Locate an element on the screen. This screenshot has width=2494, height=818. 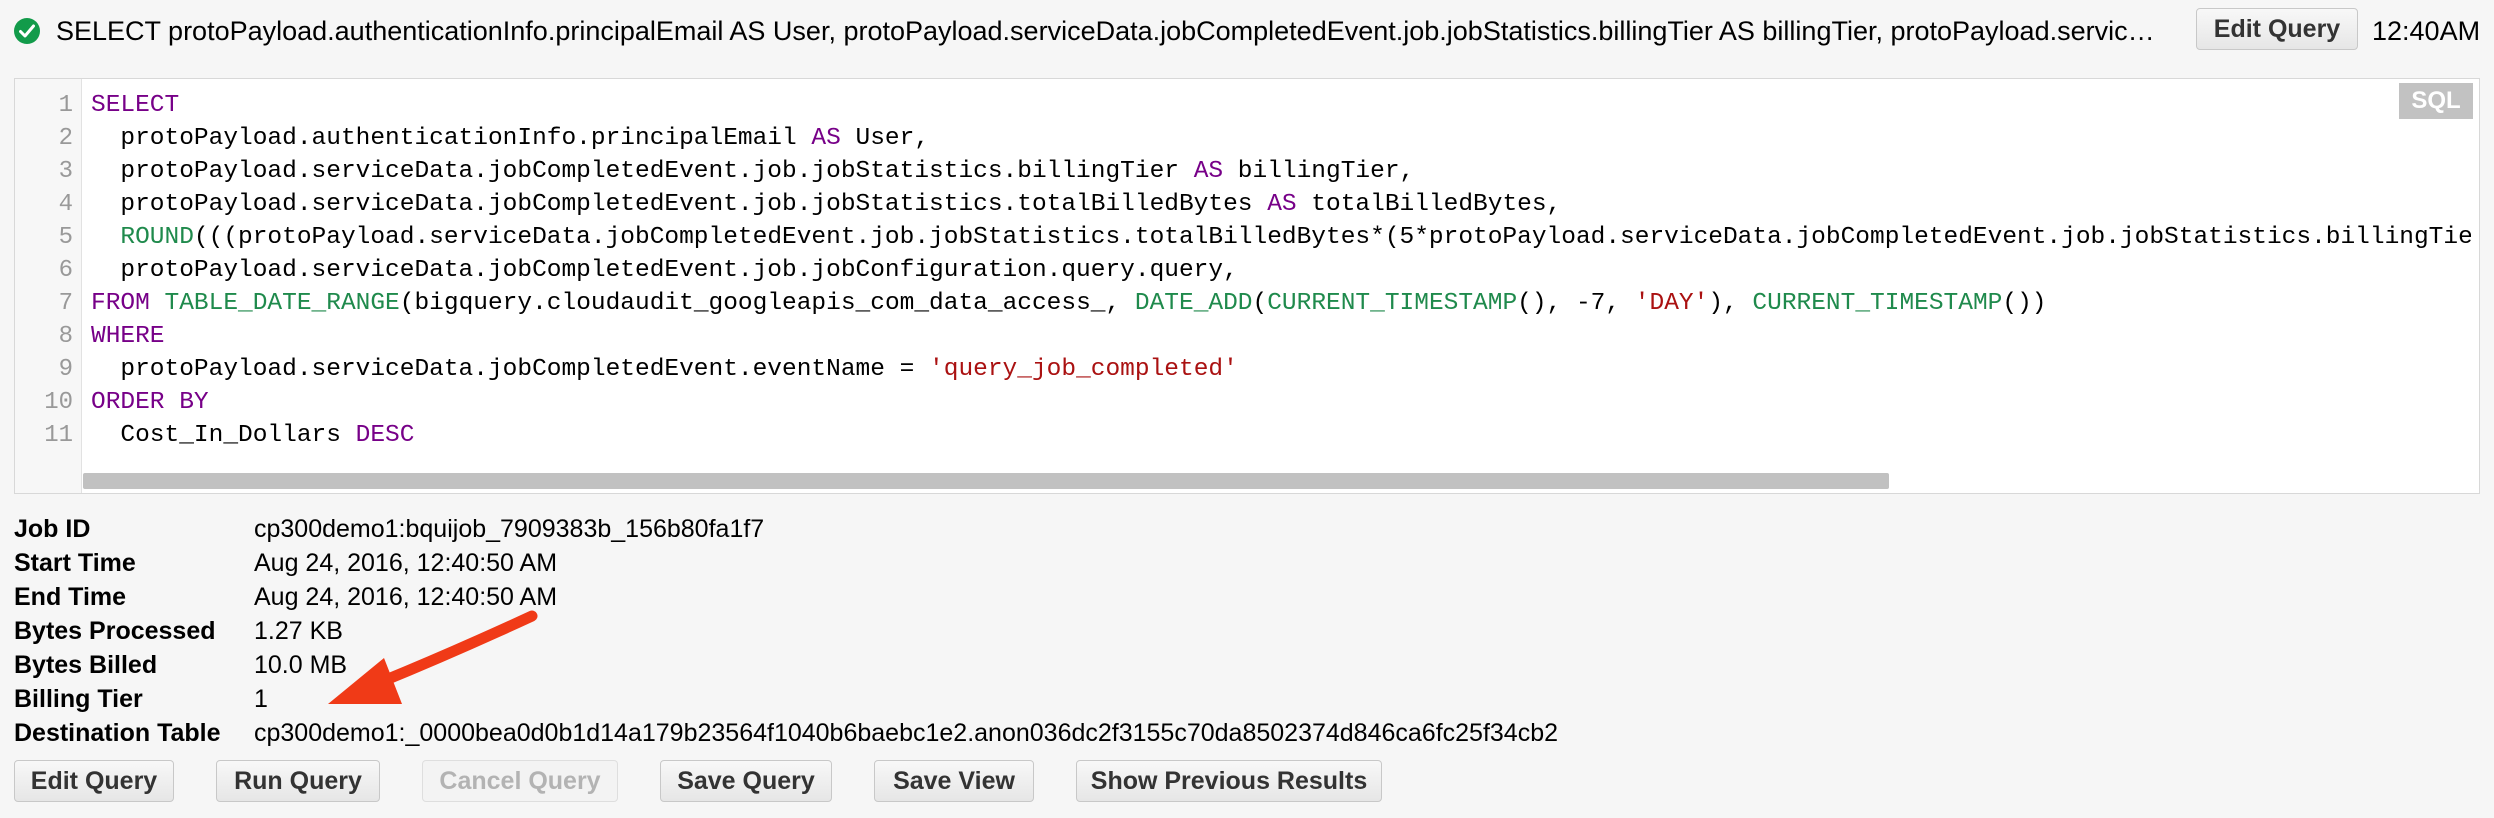
query-time: 12:40AM is located at coordinates (2426, 31).